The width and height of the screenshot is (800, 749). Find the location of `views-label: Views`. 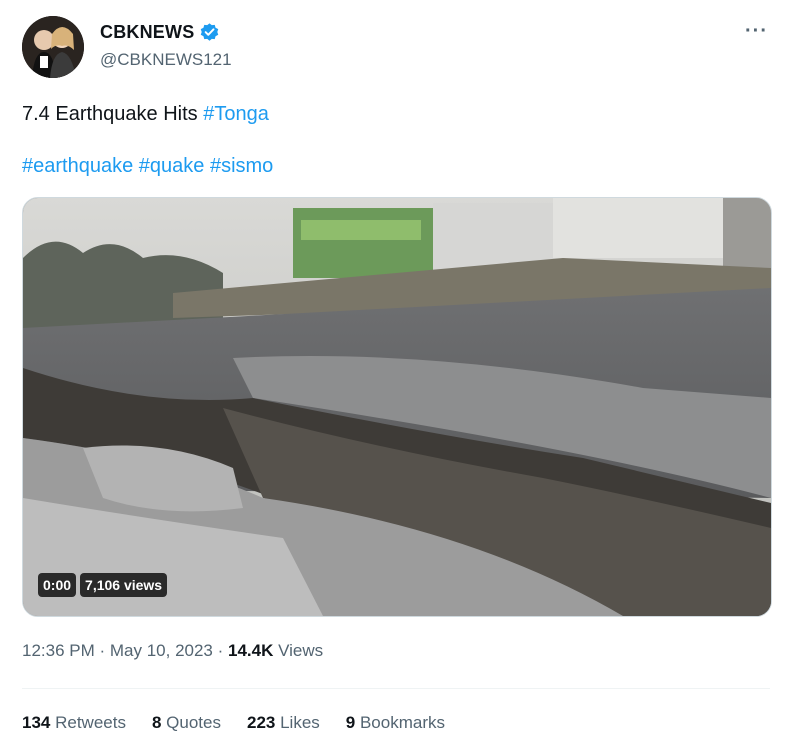

views-label: Views is located at coordinates (298, 650).